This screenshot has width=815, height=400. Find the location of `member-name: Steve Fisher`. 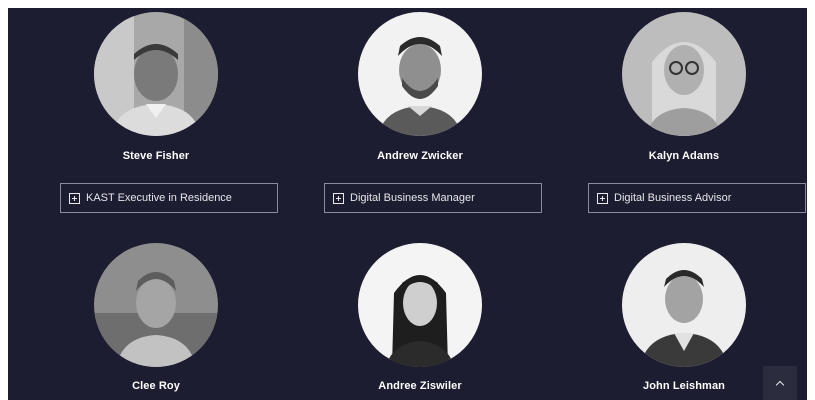

member-name: Steve Fisher is located at coordinates (156, 156).